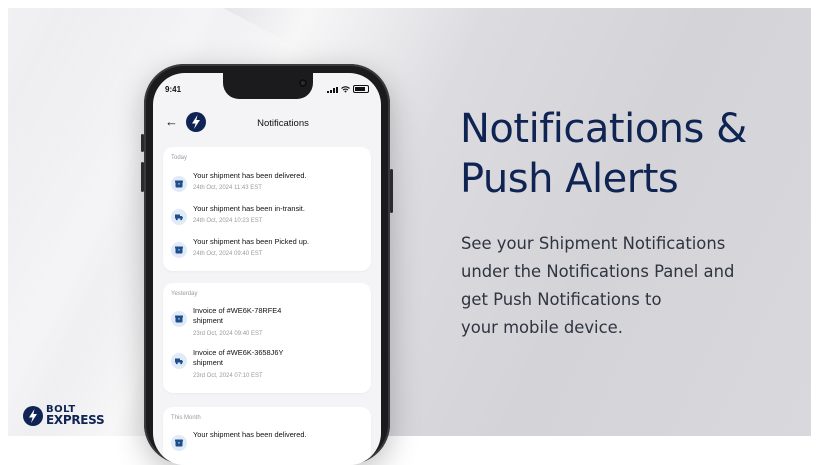 The height and width of the screenshot is (465, 816). I want to click on notification-item: Your shipment has been delivered., so click(269, 444).